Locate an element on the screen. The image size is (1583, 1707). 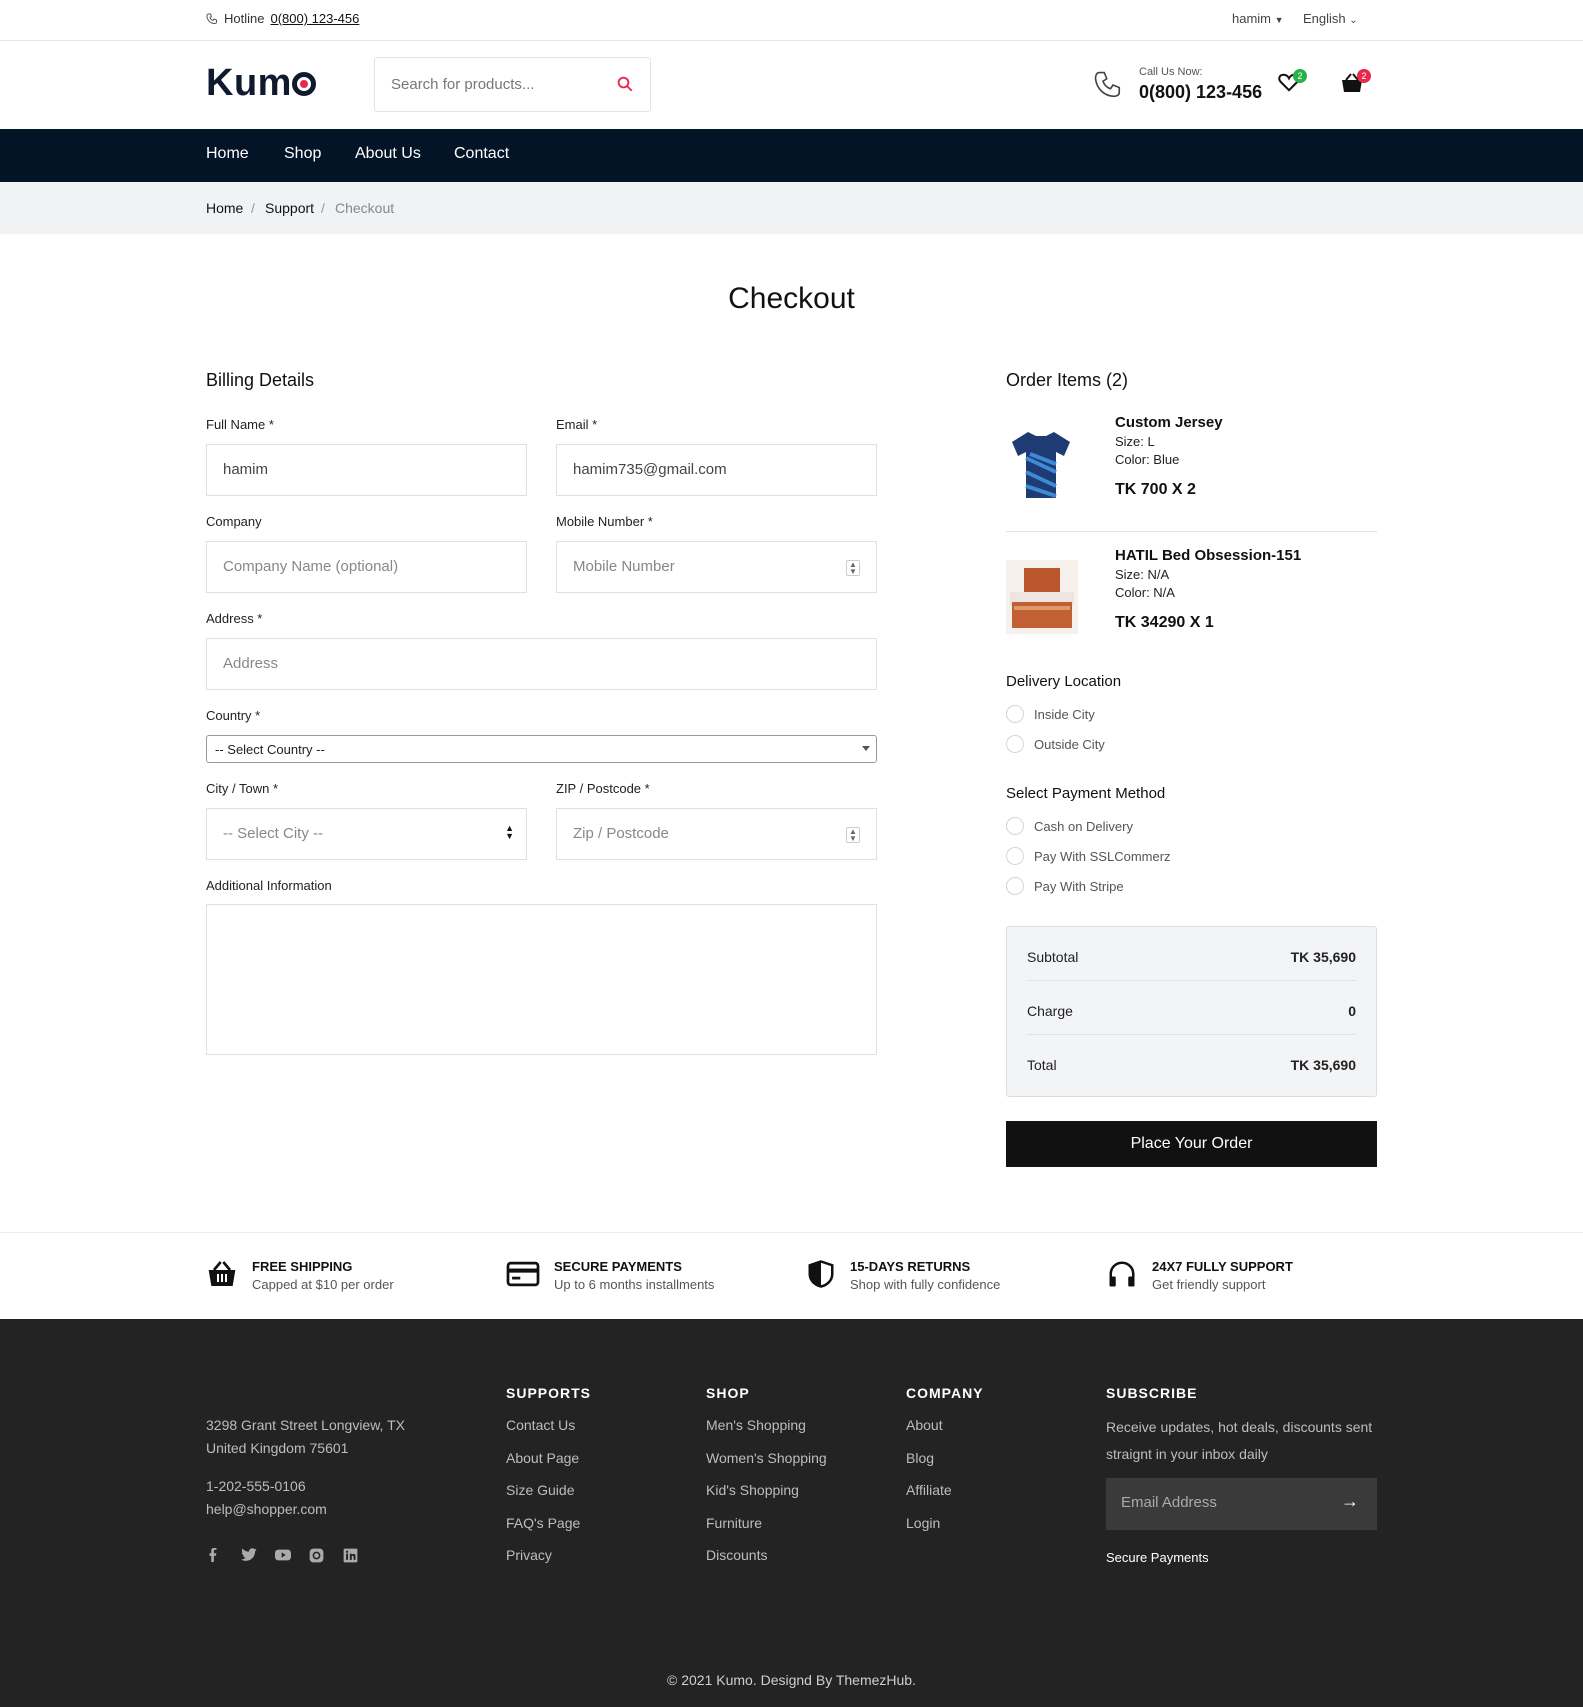
supports-title: SUPPORTS is located at coordinates (549, 1393).